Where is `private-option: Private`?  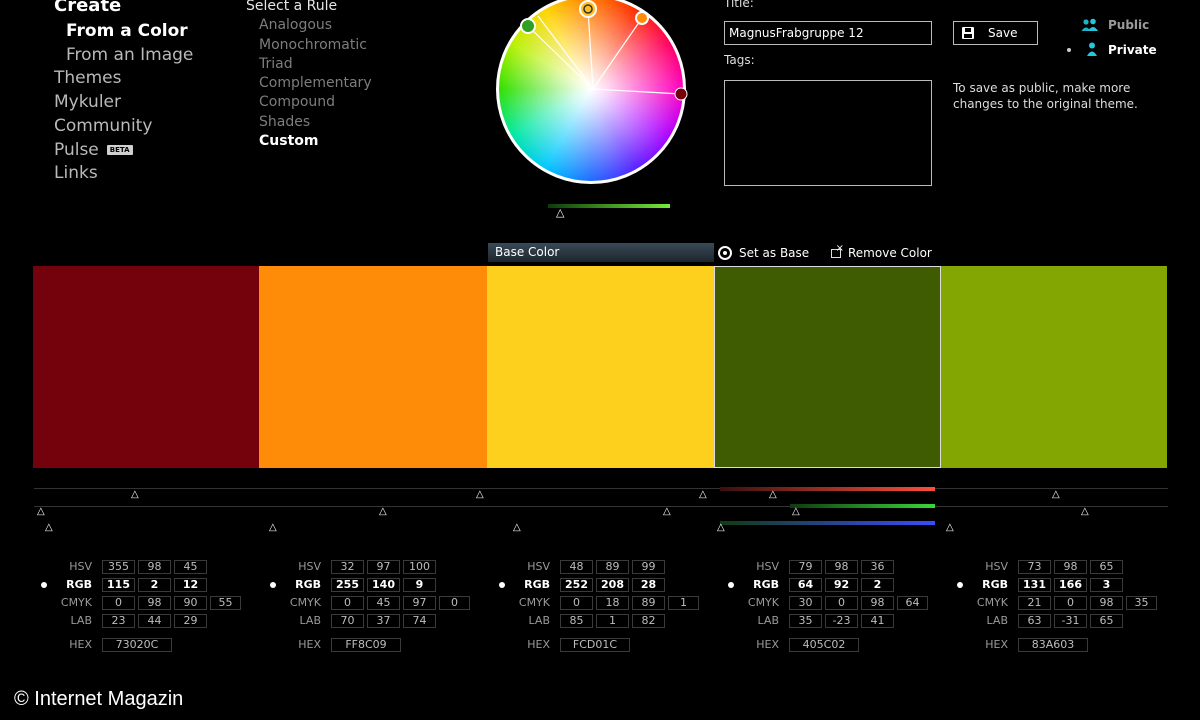
private-option: Private is located at coordinates (1132, 50).